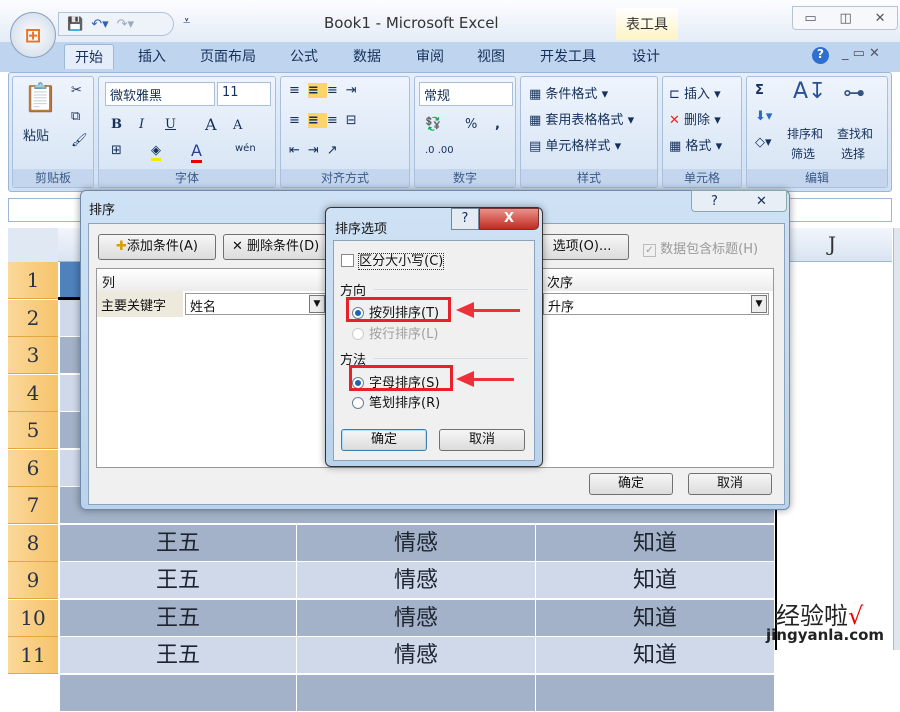 The height and width of the screenshot is (712, 900). Describe the element at coordinates (244, 94) in the screenshot. I see `font-size-select: 11` at that location.